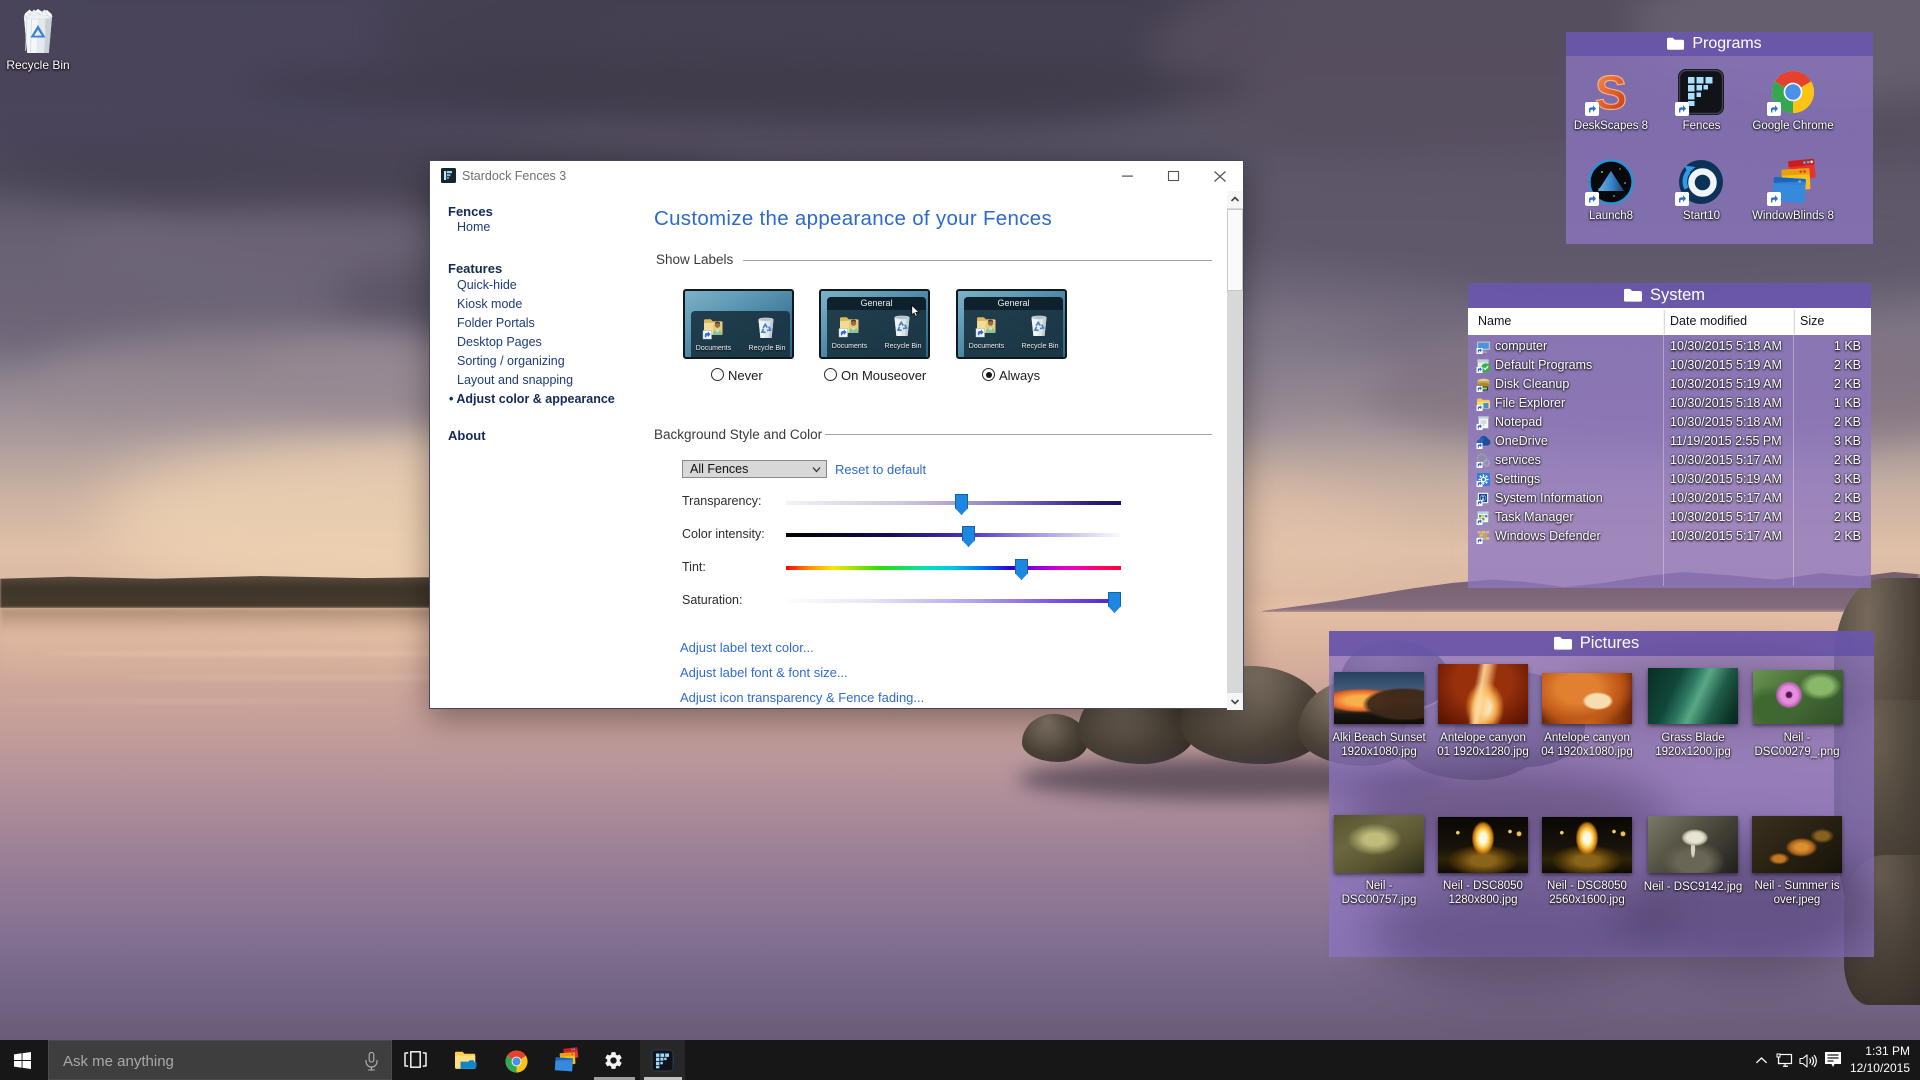 Image resolution: width=1920 pixels, height=1080 pixels. I want to click on svg-text: S, so click(1611, 92).